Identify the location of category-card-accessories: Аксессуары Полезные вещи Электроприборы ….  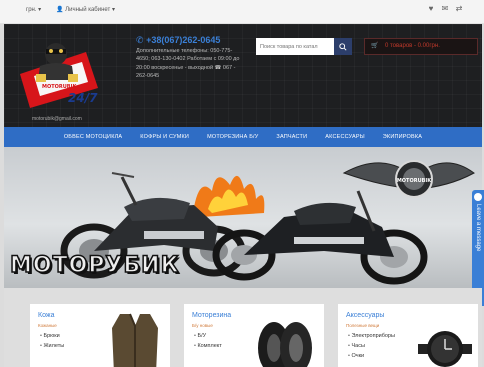
(408, 335).